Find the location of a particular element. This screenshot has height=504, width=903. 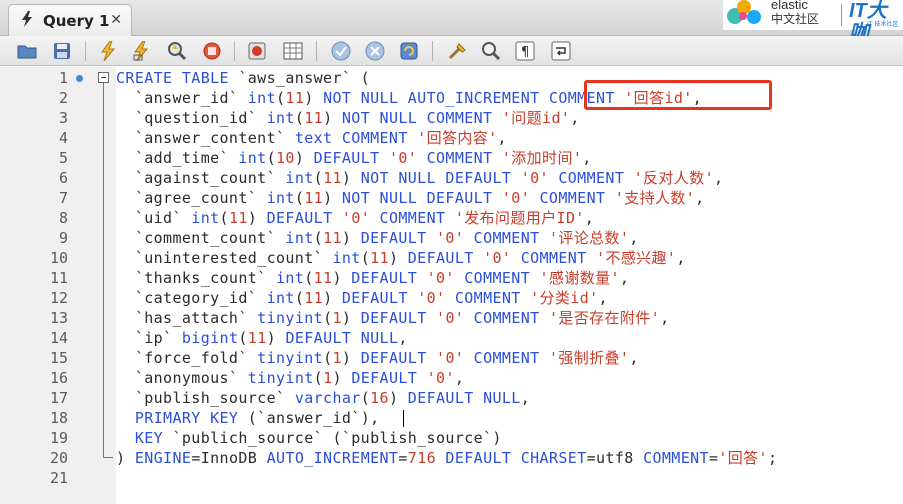

line-number: 3 is located at coordinates (63, 118).